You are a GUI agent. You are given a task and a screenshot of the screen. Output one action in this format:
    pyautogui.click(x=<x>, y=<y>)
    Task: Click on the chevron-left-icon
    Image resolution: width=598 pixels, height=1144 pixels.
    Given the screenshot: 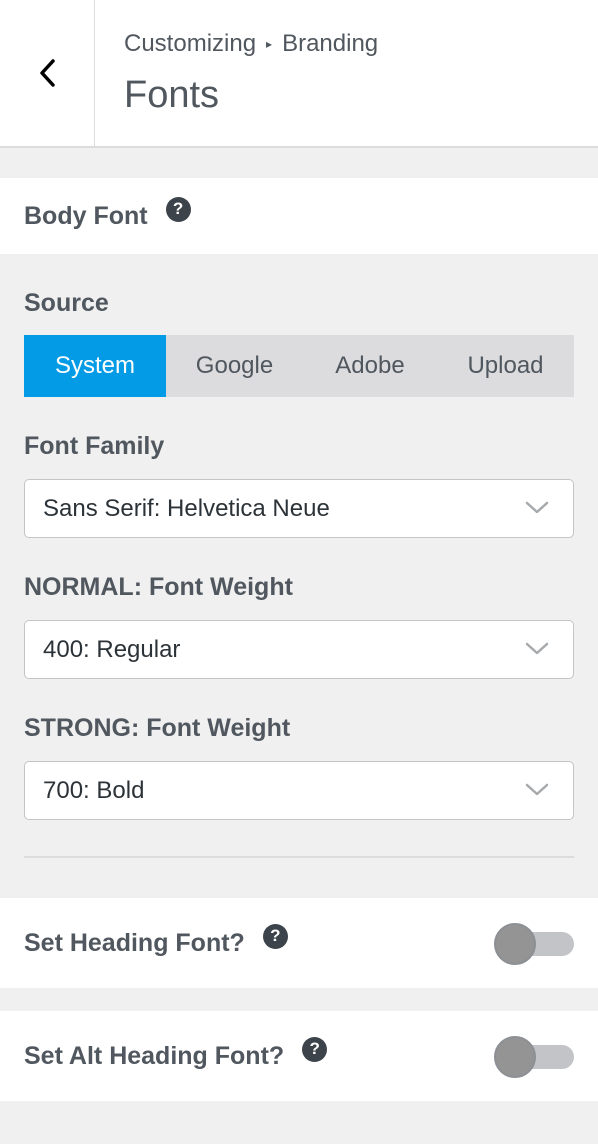 What is the action you would take?
    pyautogui.click(x=47, y=73)
    